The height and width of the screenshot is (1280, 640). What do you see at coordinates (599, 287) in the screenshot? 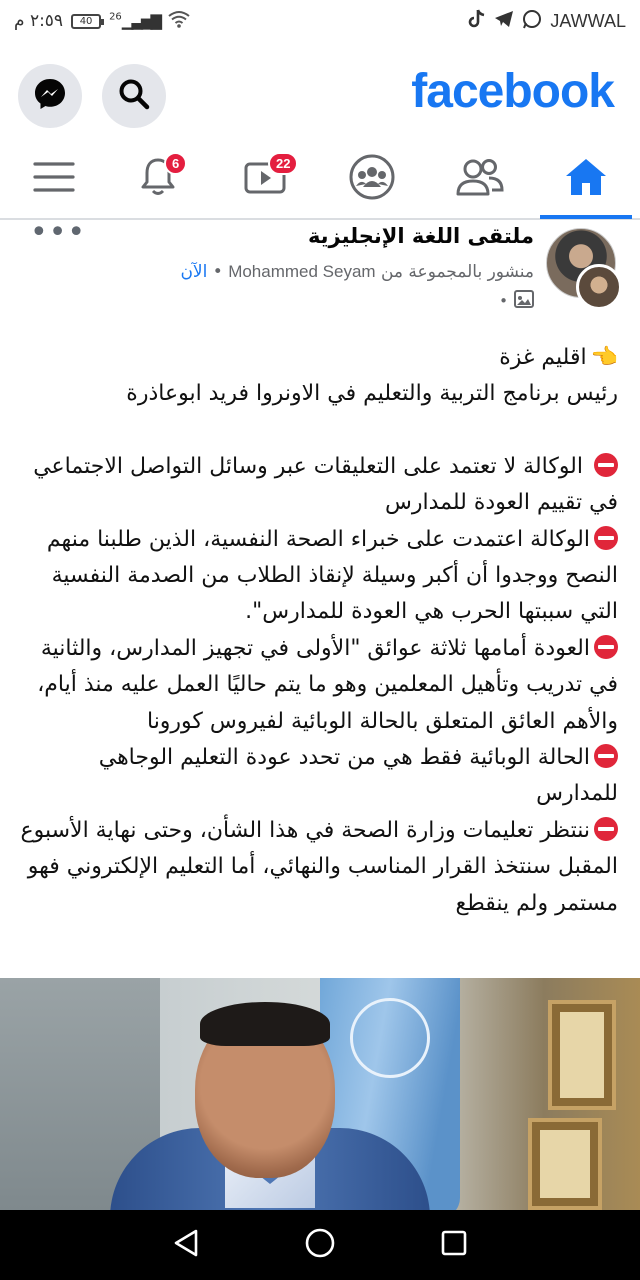
I see `author-avatar` at bounding box center [599, 287].